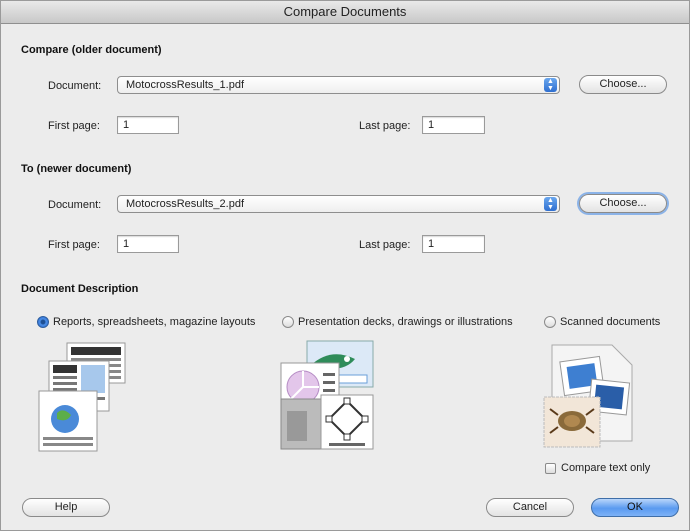  What do you see at coordinates (327, 395) in the screenshot?
I see `presentations-illustration-icon` at bounding box center [327, 395].